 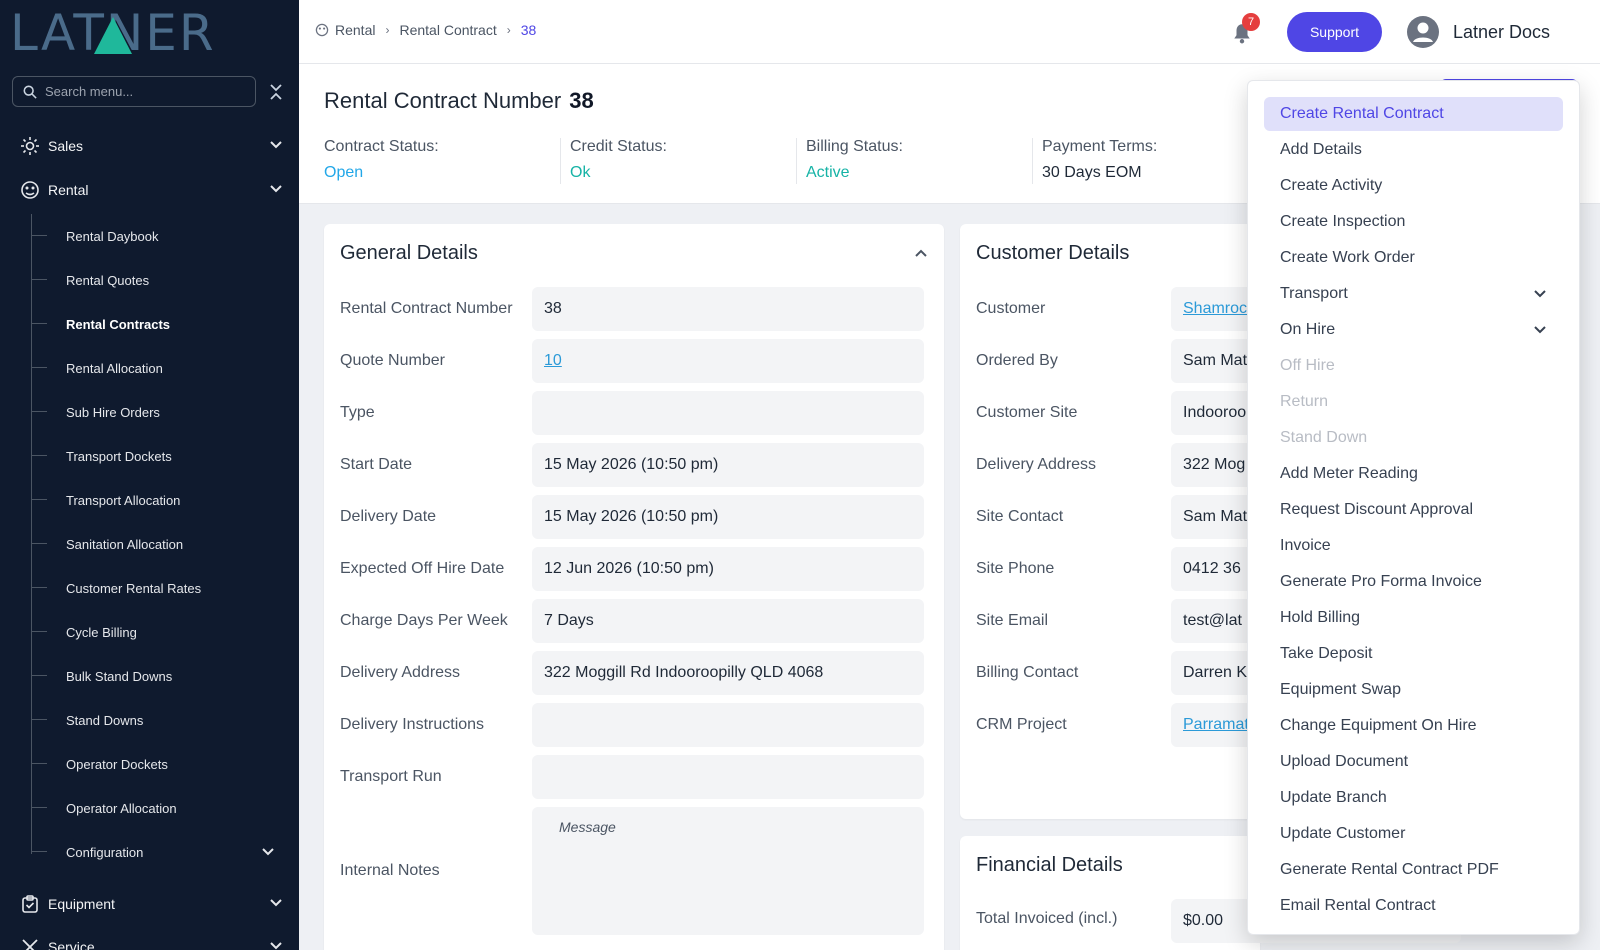 I want to click on sidebar-item-operator-allocation: Operator Allocation, so click(x=149, y=808).